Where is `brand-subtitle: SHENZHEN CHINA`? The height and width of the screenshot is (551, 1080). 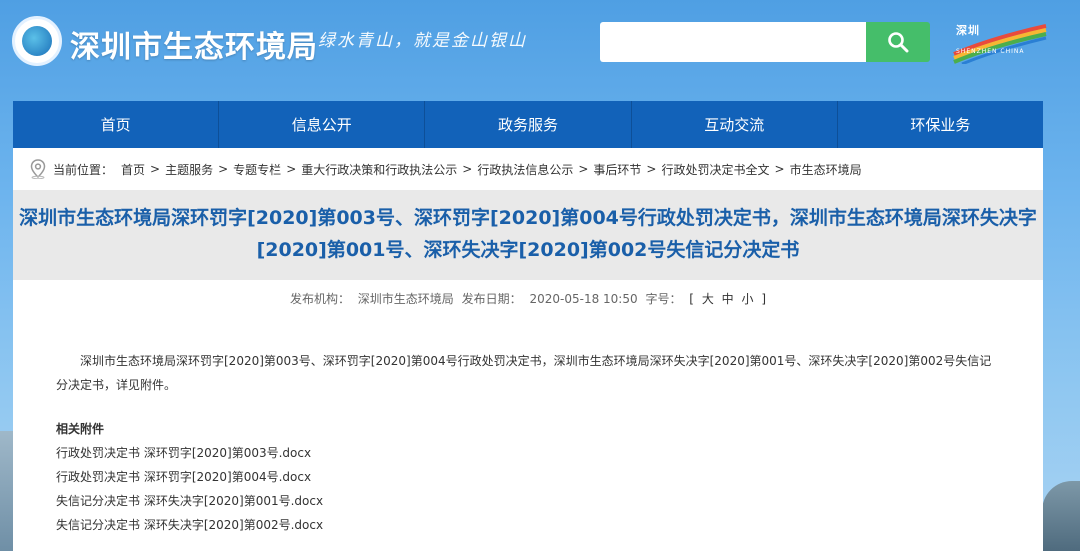 brand-subtitle: SHENZHEN CHINA is located at coordinates (990, 51).